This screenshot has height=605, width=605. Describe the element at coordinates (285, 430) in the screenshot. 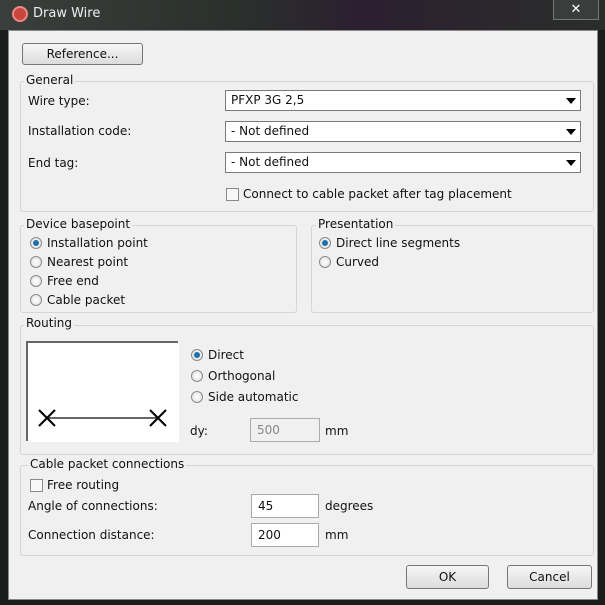

I see `dy-input: 500` at that location.